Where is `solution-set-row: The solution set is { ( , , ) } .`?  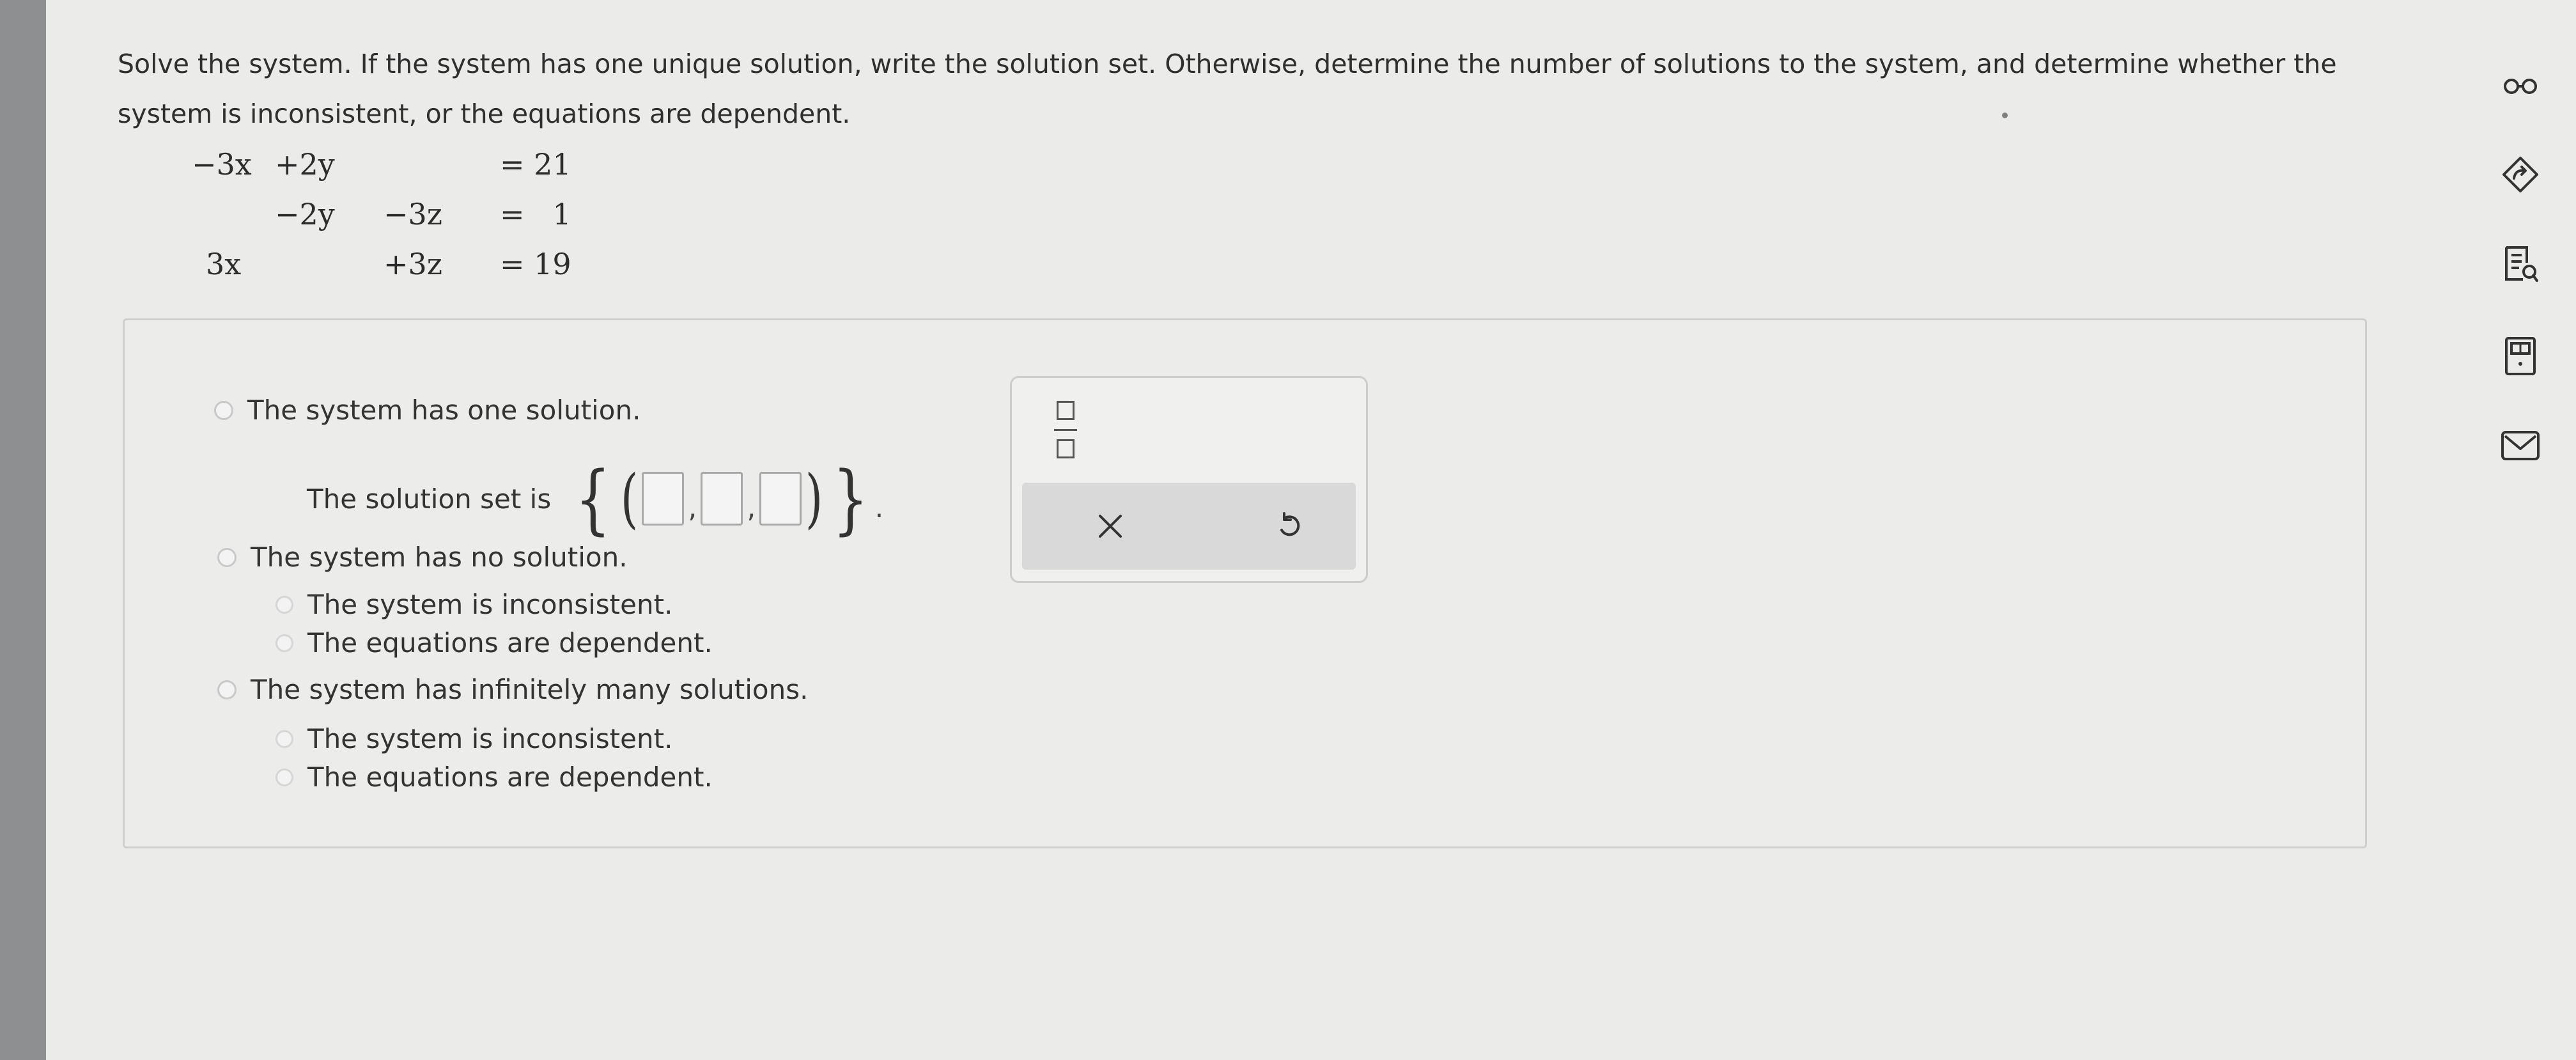 solution-set-row: The solution set is { ( , , ) } . is located at coordinates (595, 498).